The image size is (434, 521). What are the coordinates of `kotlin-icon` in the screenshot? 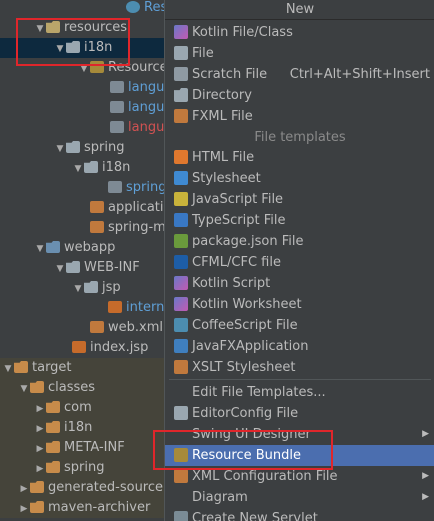 It's located at (181, 32).